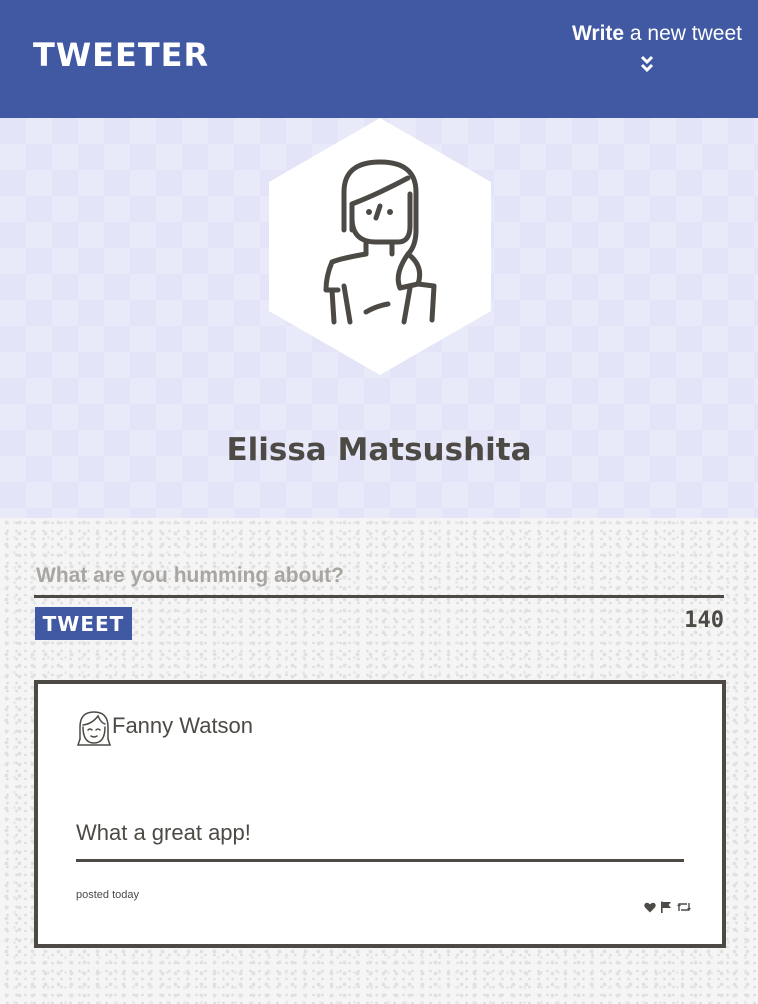 The height and width of the screenshot is (1004, 758). I want to click on profile-name: Elissa Matsushita, so click(379, 450).